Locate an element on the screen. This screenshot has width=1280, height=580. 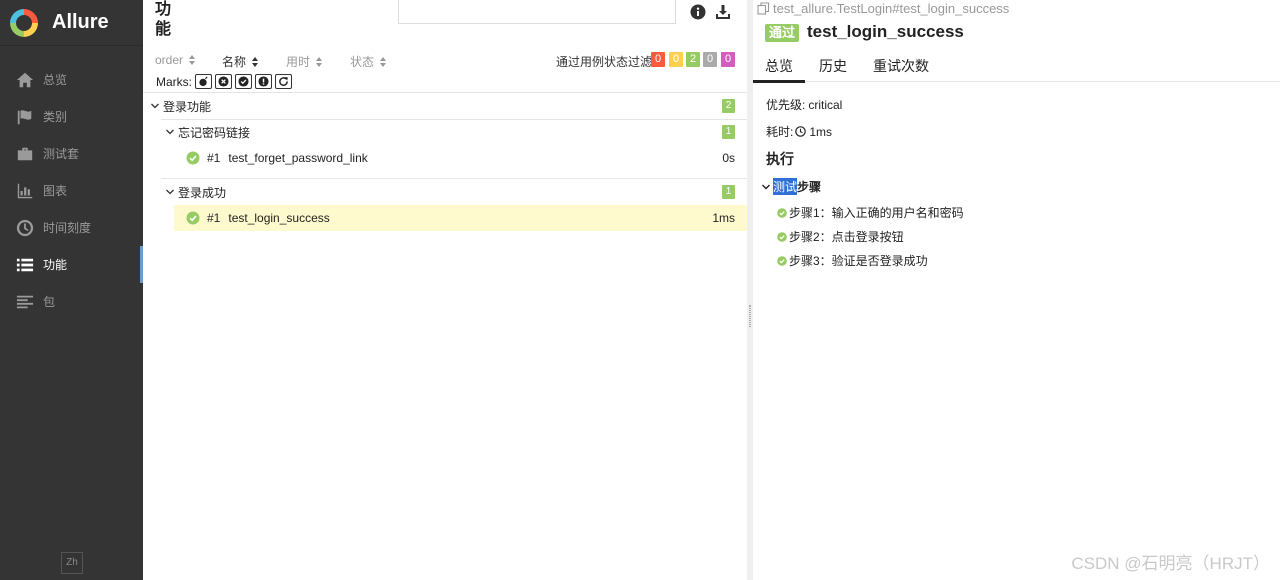
sort-name: 名称 is located at coordinates (240, 61).